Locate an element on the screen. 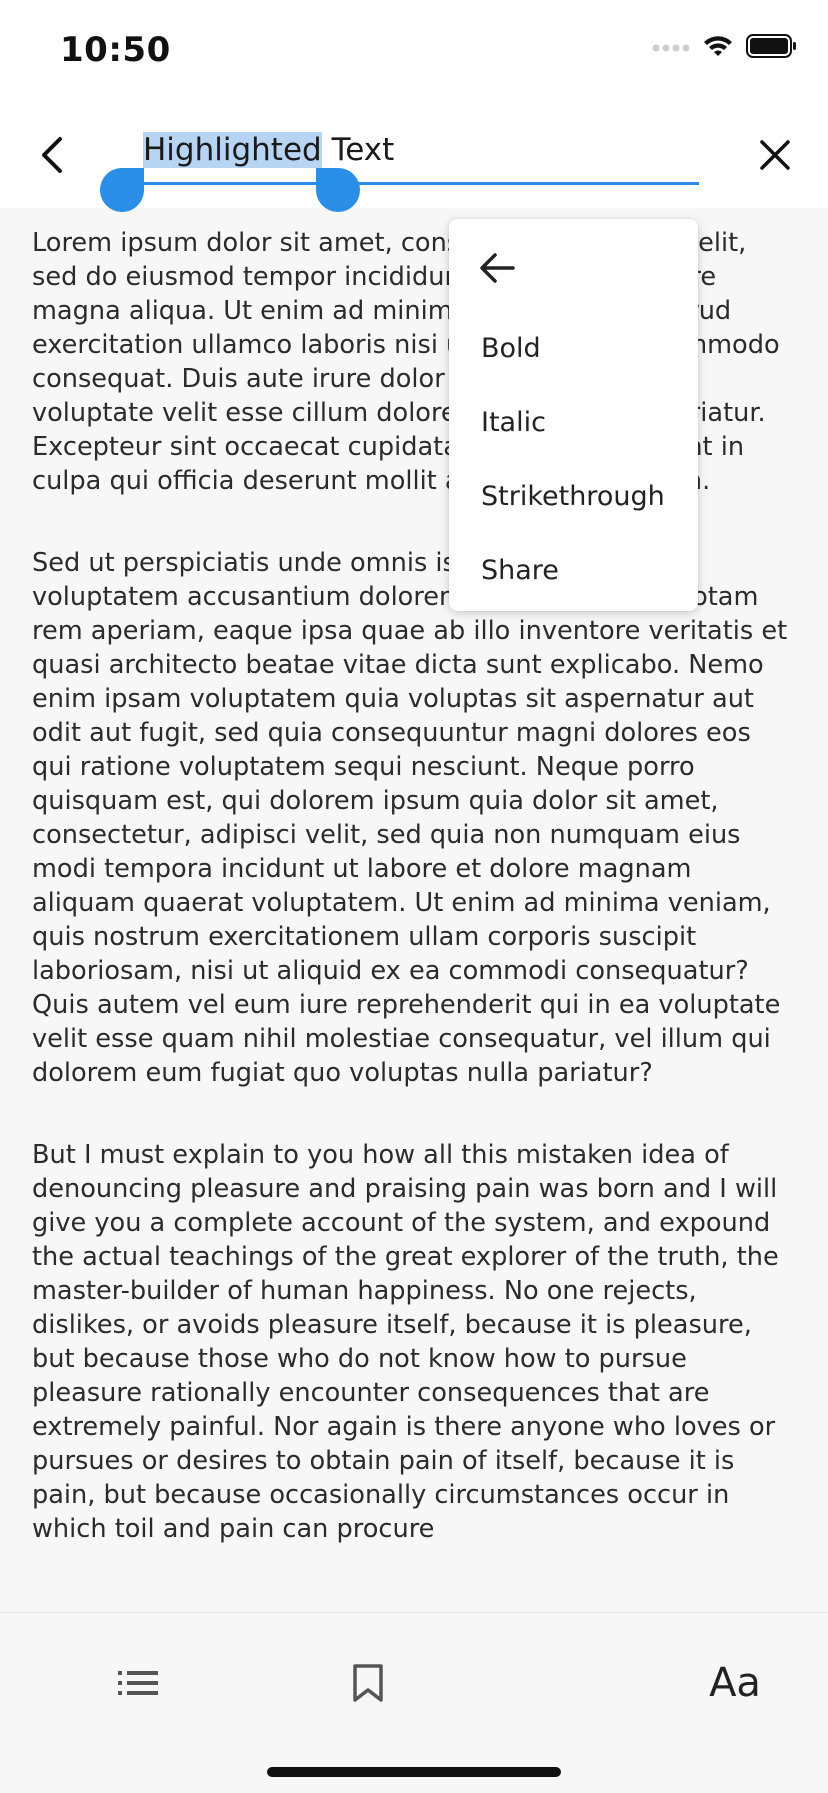  list-icon is located at coordinates (138, 1683).